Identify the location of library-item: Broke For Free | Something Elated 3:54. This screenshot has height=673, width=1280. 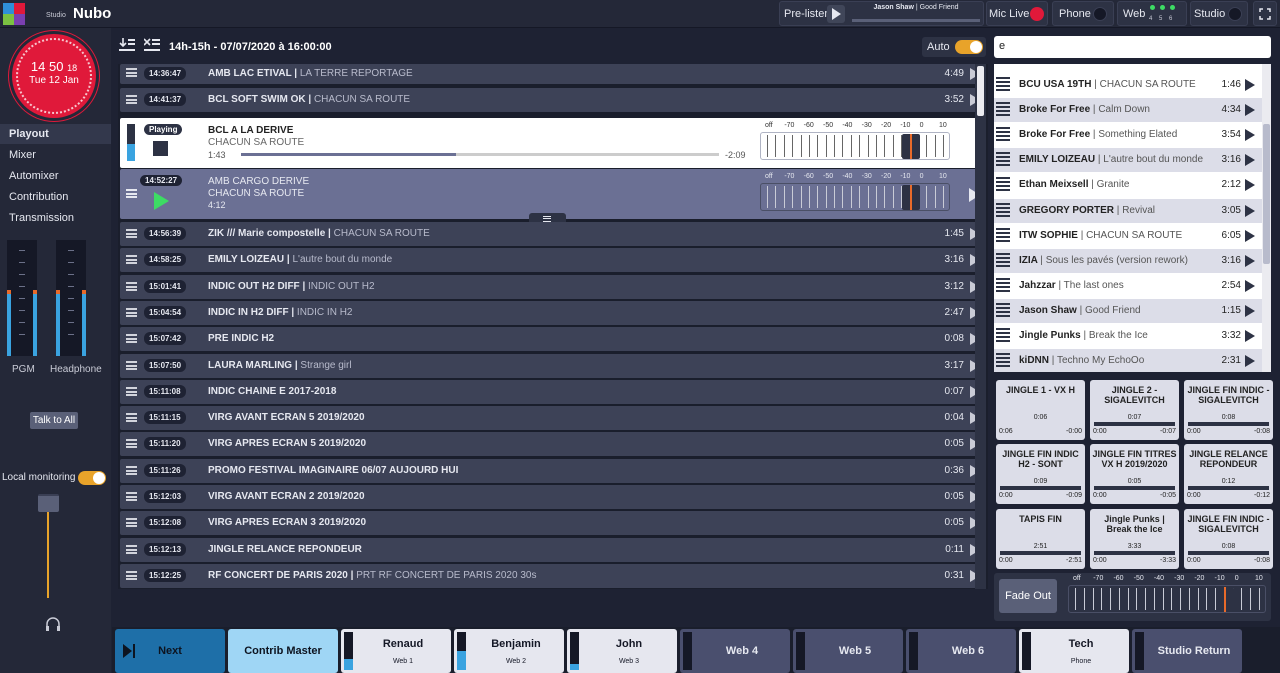
(1132, 135).